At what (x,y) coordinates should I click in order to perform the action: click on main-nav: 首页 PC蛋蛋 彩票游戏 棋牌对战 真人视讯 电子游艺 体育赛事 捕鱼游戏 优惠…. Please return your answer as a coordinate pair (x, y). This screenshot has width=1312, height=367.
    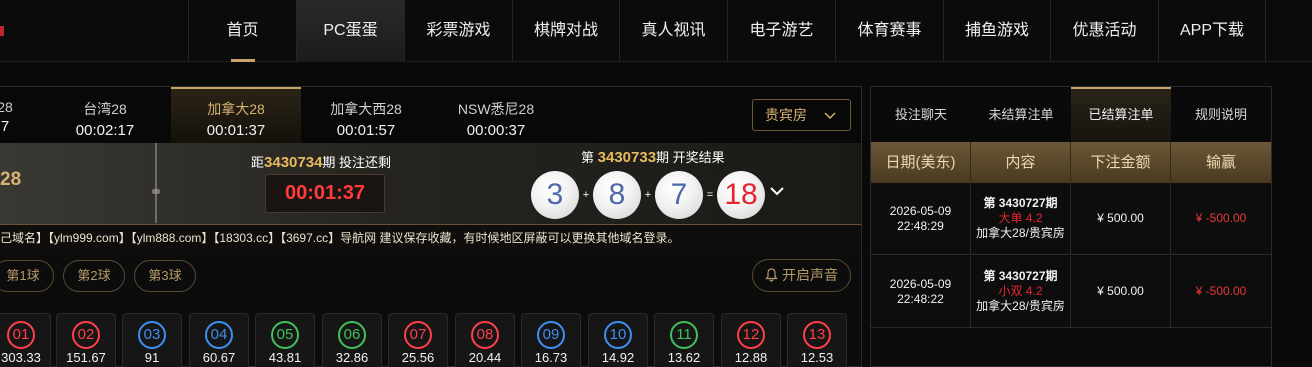
    Looking at the image, I should click on (727, 31).